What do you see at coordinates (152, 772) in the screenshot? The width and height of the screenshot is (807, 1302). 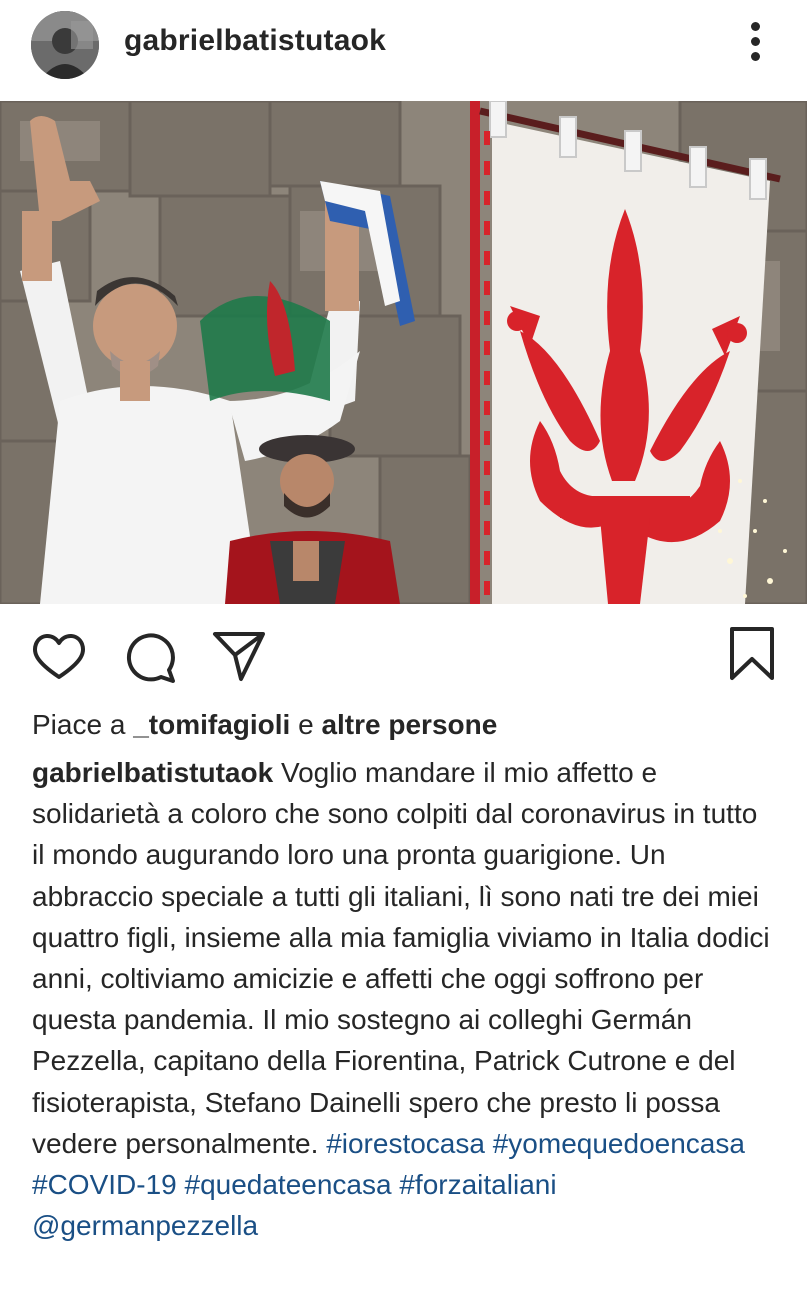 I see `caption-username: gabrielbatistutaok` at bounding box center [152, 772].